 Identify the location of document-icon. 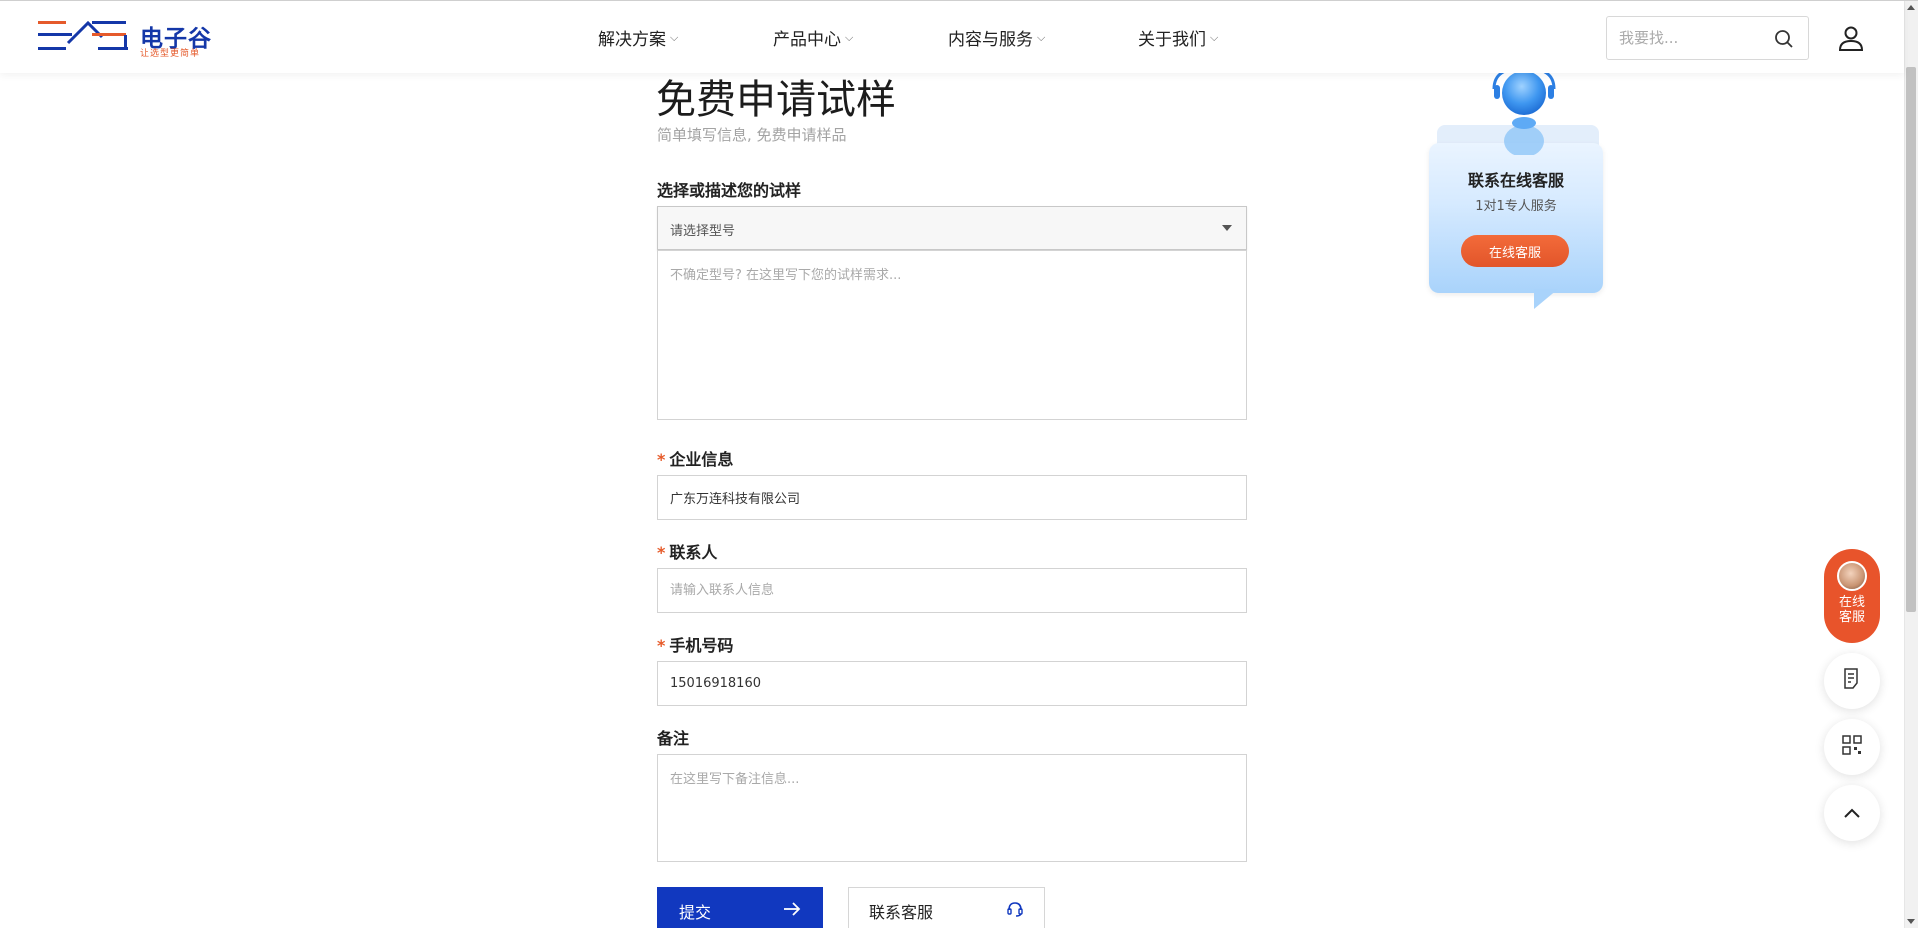
(1852, 681).